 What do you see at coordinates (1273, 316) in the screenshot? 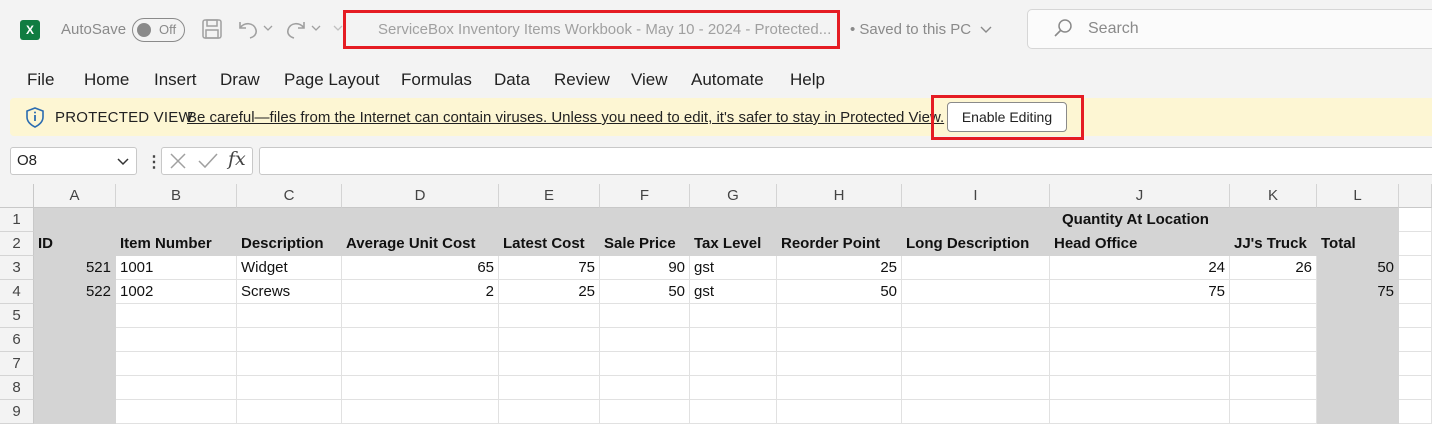
I see `cell-k5` at bounding box center [1273, 316].